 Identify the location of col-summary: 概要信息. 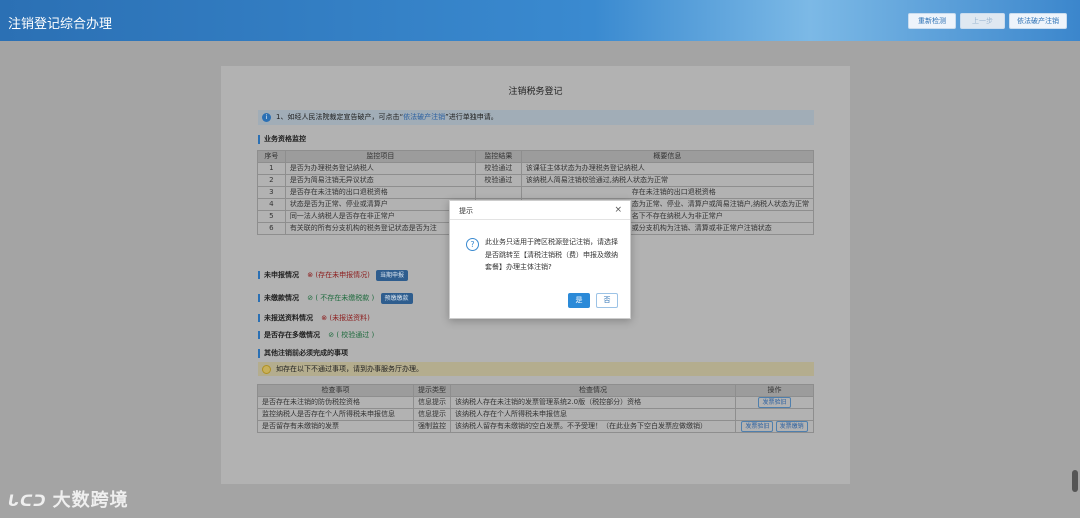
(667, 156).